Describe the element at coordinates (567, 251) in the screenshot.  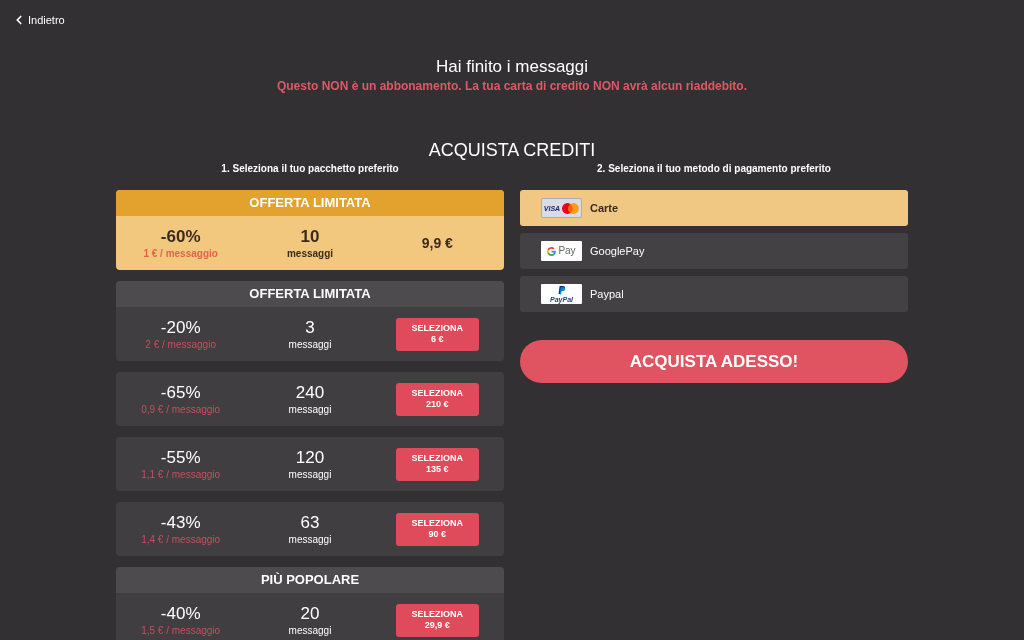
I see `logo-text: Pay` at that location.